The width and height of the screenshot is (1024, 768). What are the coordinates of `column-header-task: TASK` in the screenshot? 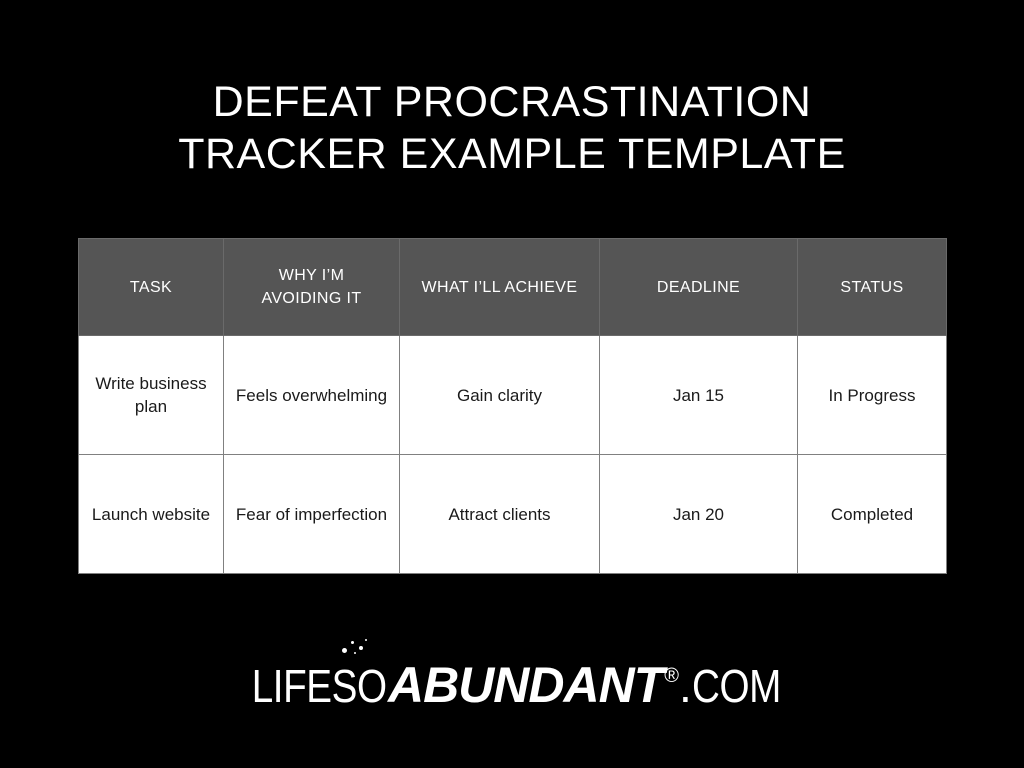 It's located at (151, 287).